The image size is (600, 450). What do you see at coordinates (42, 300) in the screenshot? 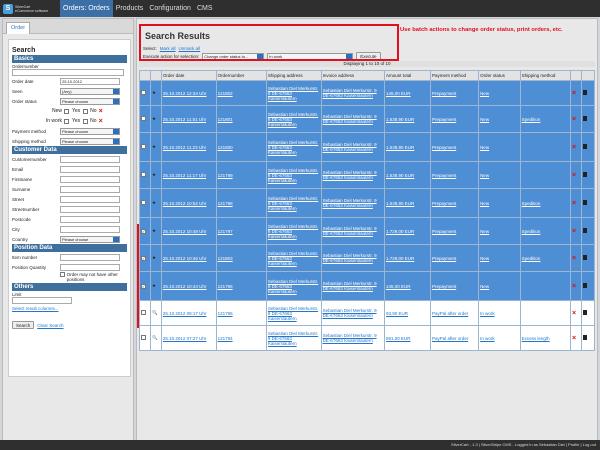
I see `limit-input` at bounding box center [42, 300].